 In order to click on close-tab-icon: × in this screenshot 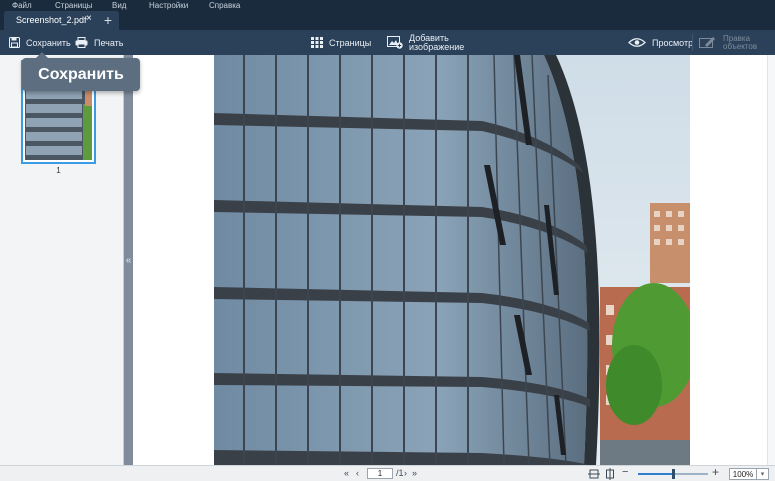, I will do `click(89, 18)`.